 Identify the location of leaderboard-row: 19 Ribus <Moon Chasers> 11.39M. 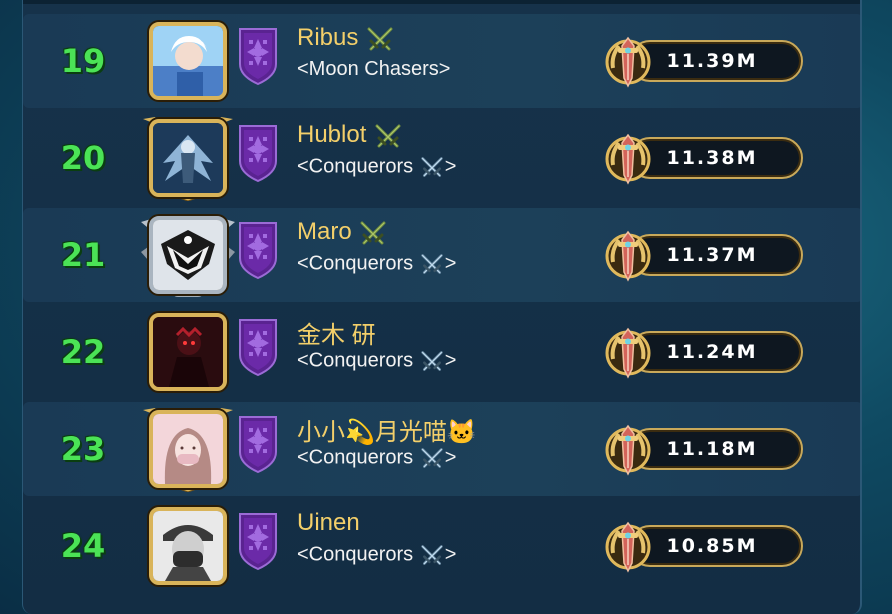
(441, 61).